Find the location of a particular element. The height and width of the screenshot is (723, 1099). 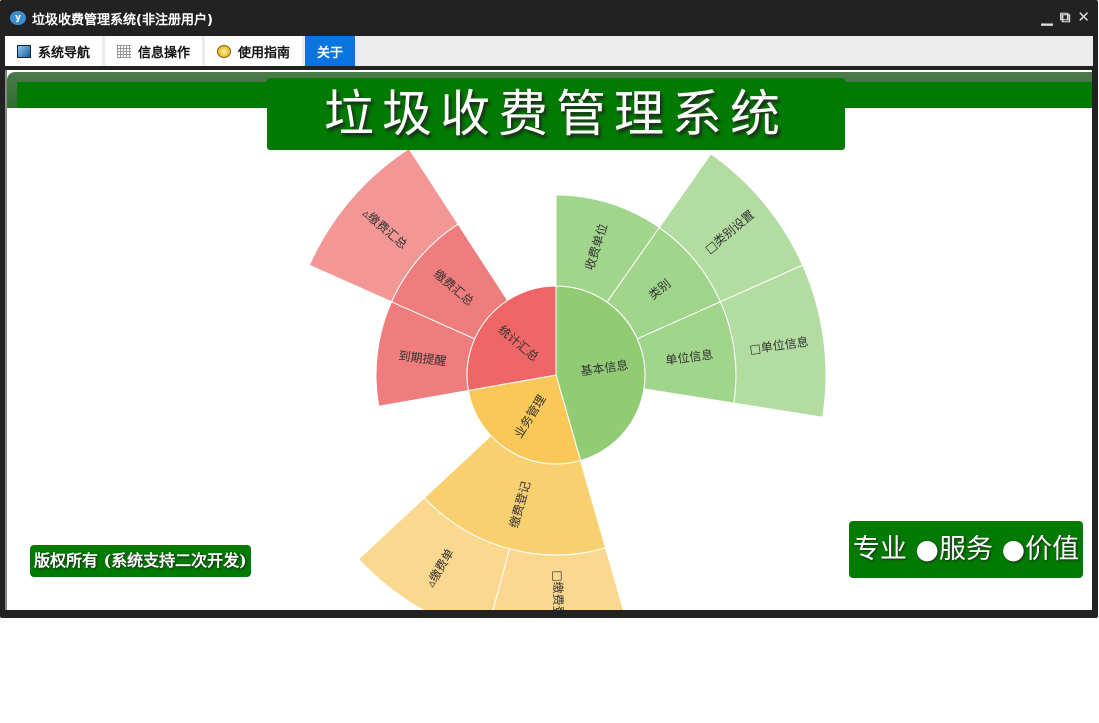

tab-label: 信息操作 is located at coordinates (164, 53).